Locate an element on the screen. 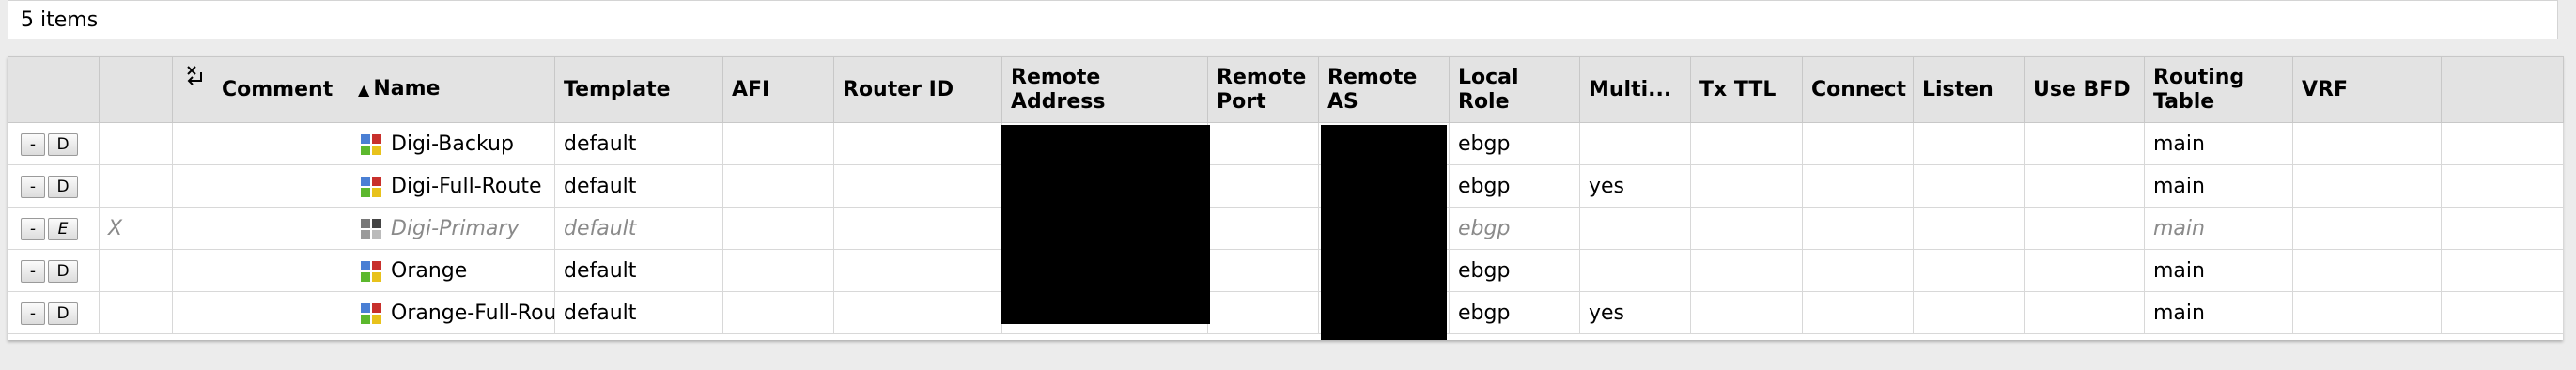 The width and height of the screenshot is (2576, 370). column-header-name-label: Name is located at coordinates (407, 88).